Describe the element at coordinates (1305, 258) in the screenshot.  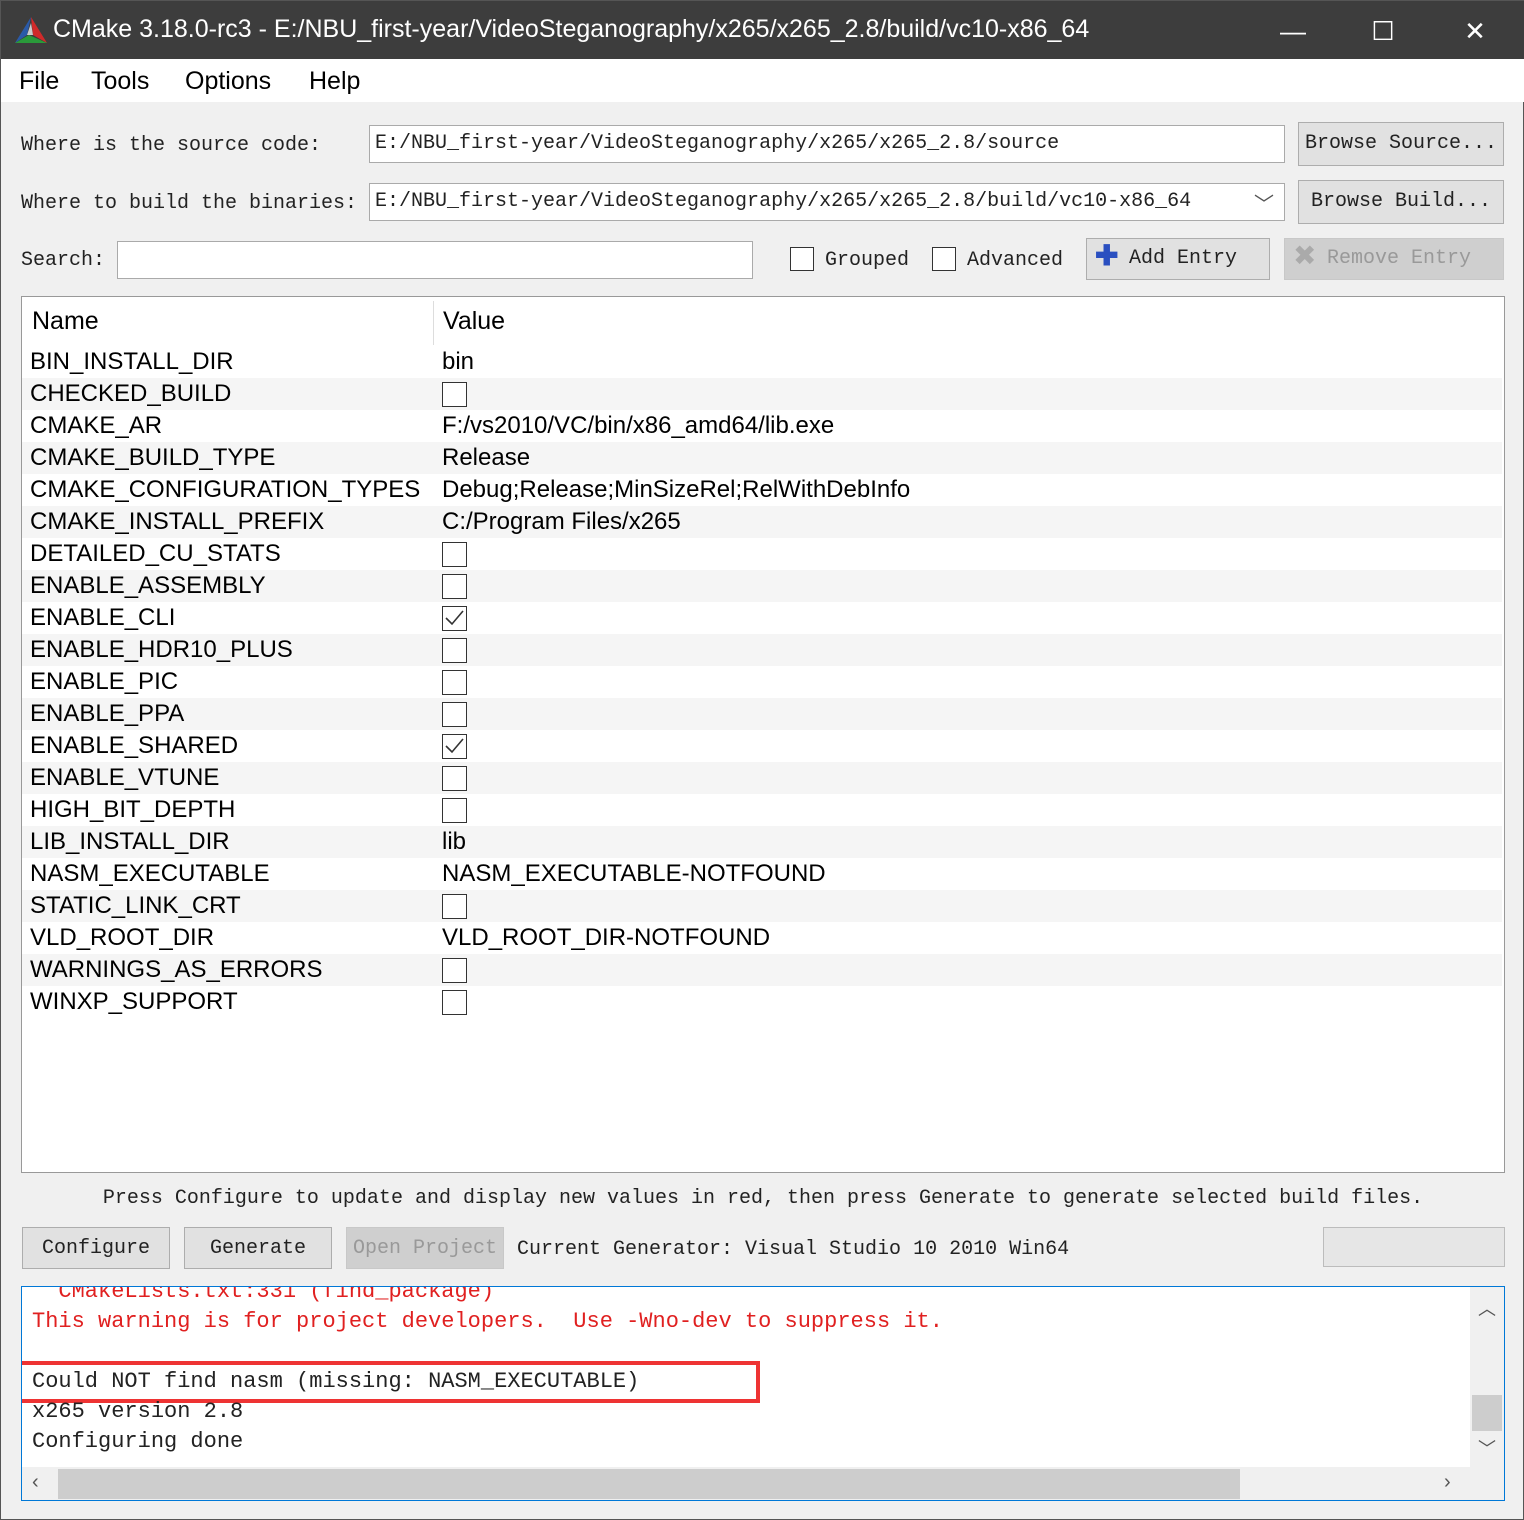
I see `remove-x-icon: ✖` at that location.